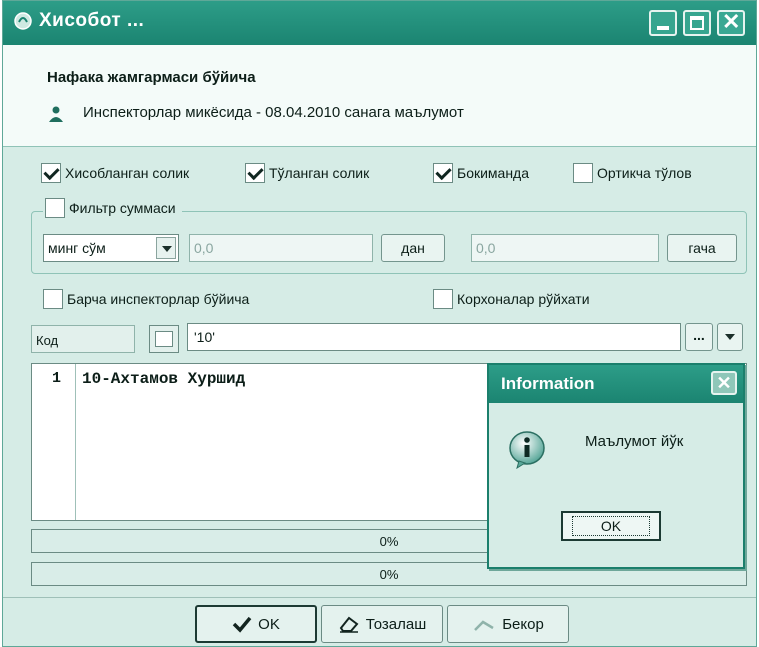 This screenshot has height=647, width=759. I want to click on amount-to-field: 0,0, so click(565, 248).